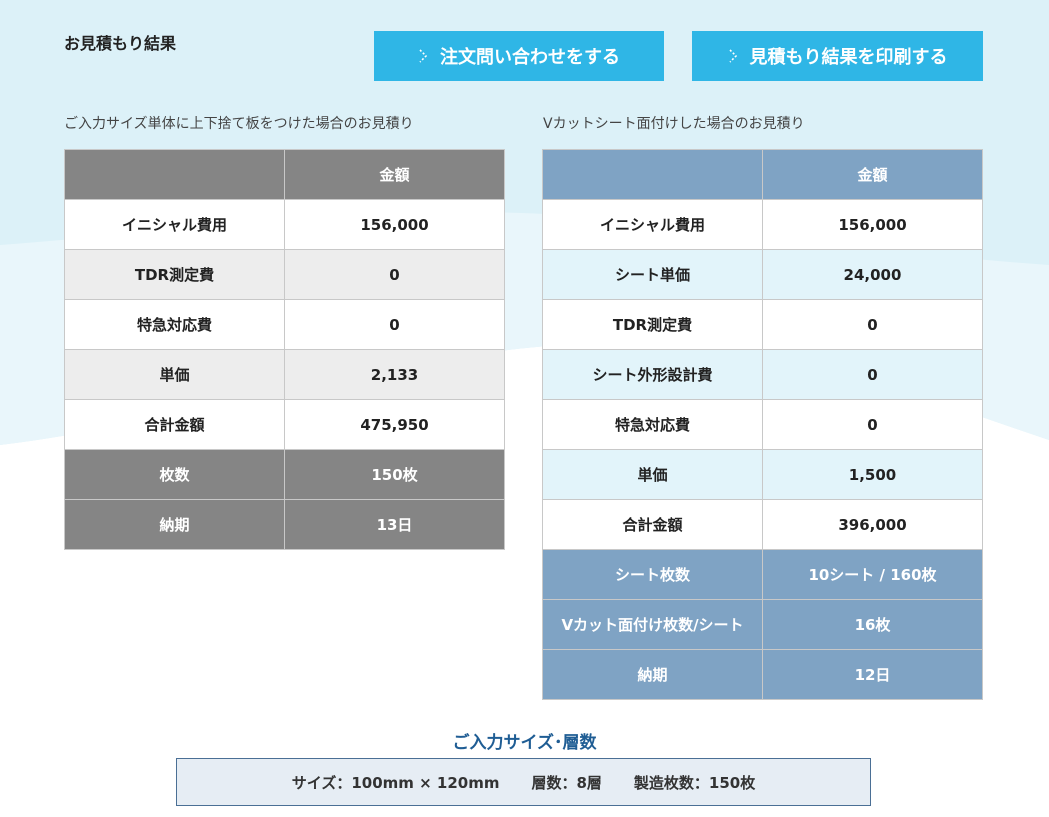 The width and height of the screenshot is (1049, 817). Describe the element at coordinates (394, 424) in the screenshot. I see `row-value: 475,950` at that location.